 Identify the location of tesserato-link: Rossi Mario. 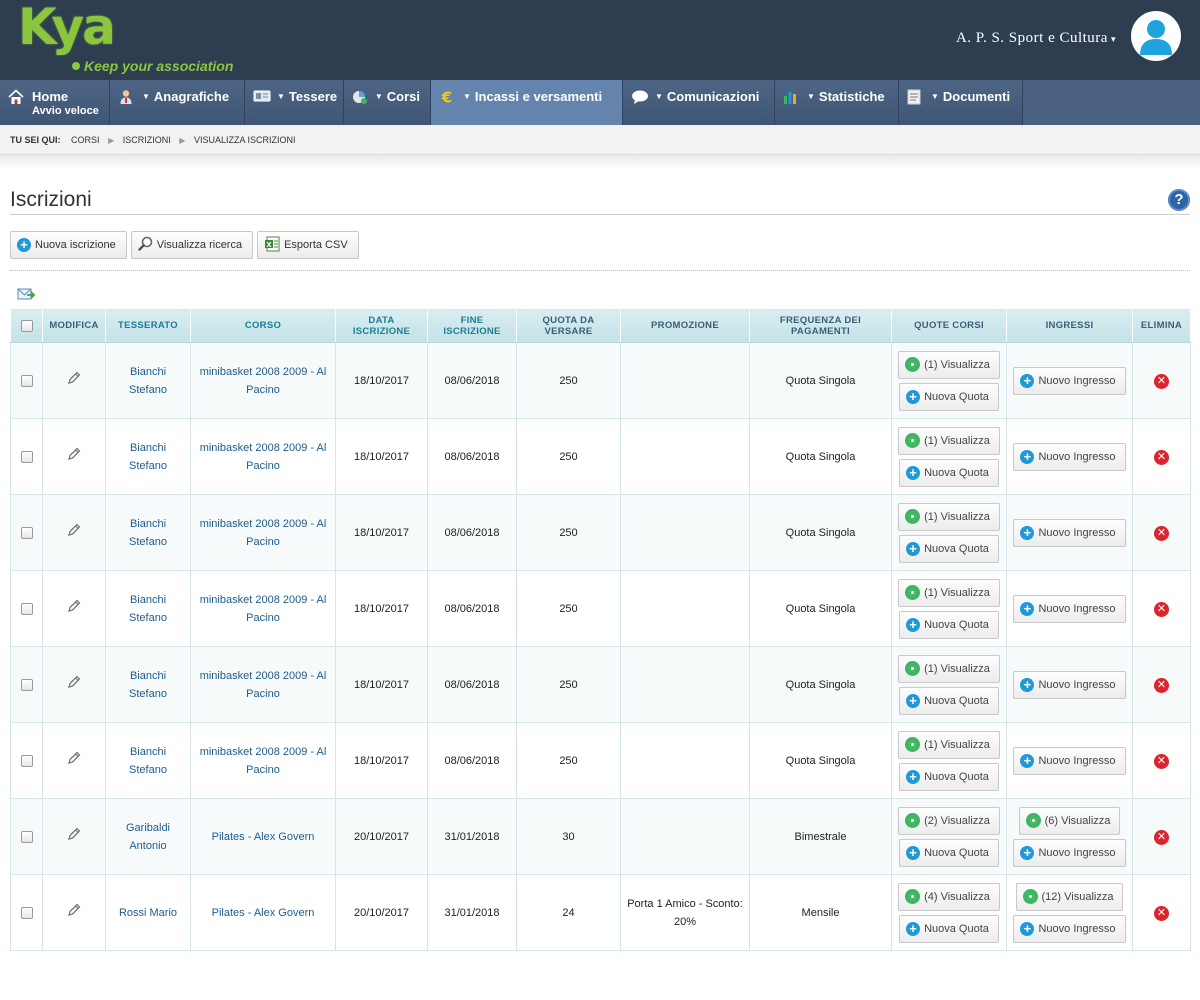
(148, 912).